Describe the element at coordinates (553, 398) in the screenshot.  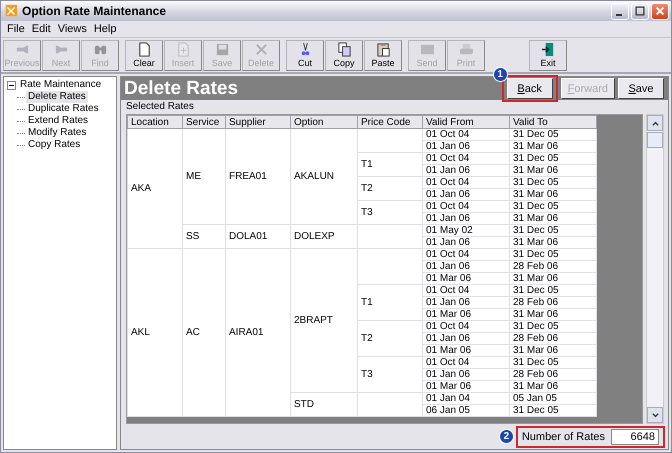
I see `table-cell: 05 Jan 05` at that location.